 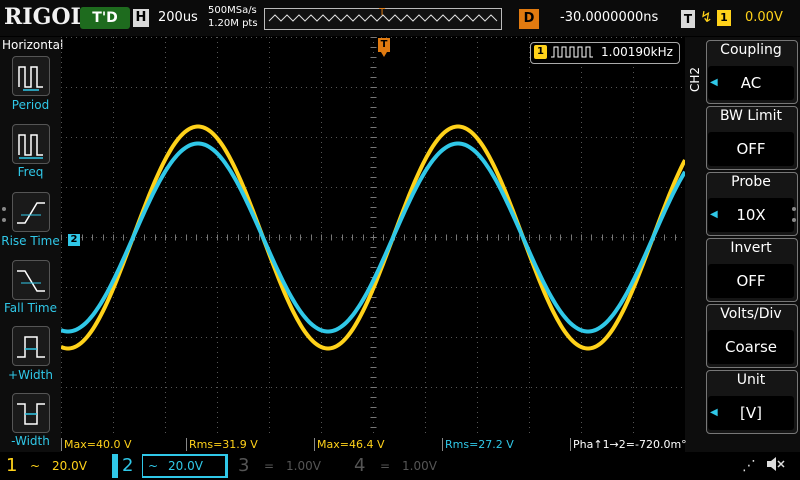 What do you see at coordinates (751, 83) in the screenshot?
I see `coupling-value: AC` at bounding box center [751, 83].